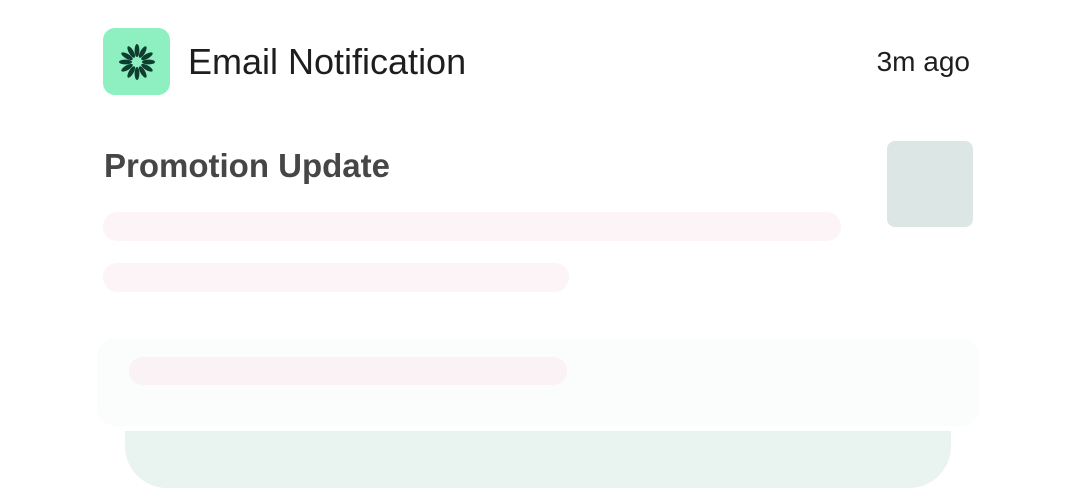 The height and width of the screenshot is (488, 1077). I want to click on timestamp: 3m ago, so click(923, 61).